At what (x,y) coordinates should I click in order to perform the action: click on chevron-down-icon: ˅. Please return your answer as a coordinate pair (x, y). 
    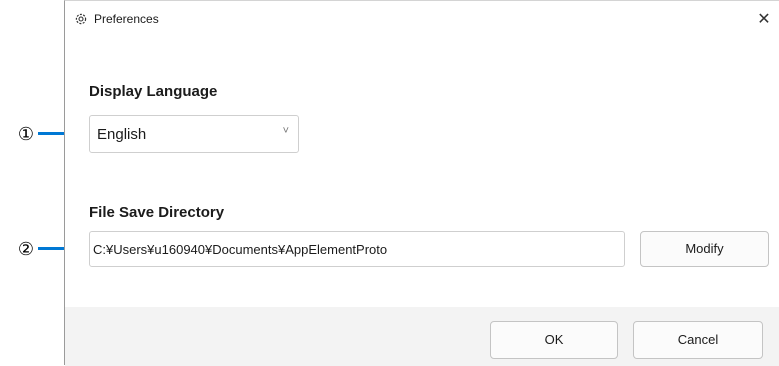
    Looking at the image, I should click on (285, 131).